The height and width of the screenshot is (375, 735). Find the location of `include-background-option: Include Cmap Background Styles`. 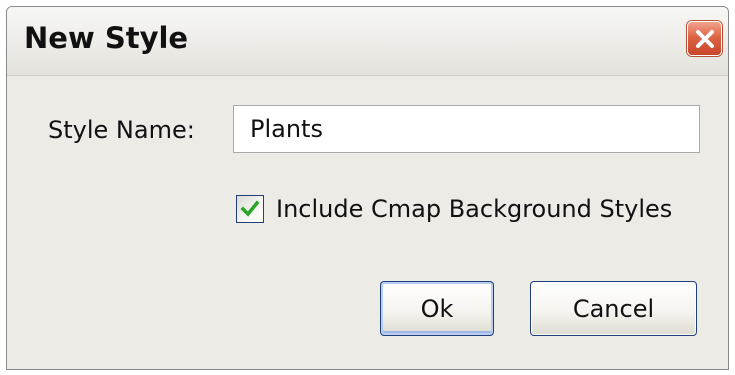

include-background-option: Include Cmap Background Styles is located at coordinates (454, 209).